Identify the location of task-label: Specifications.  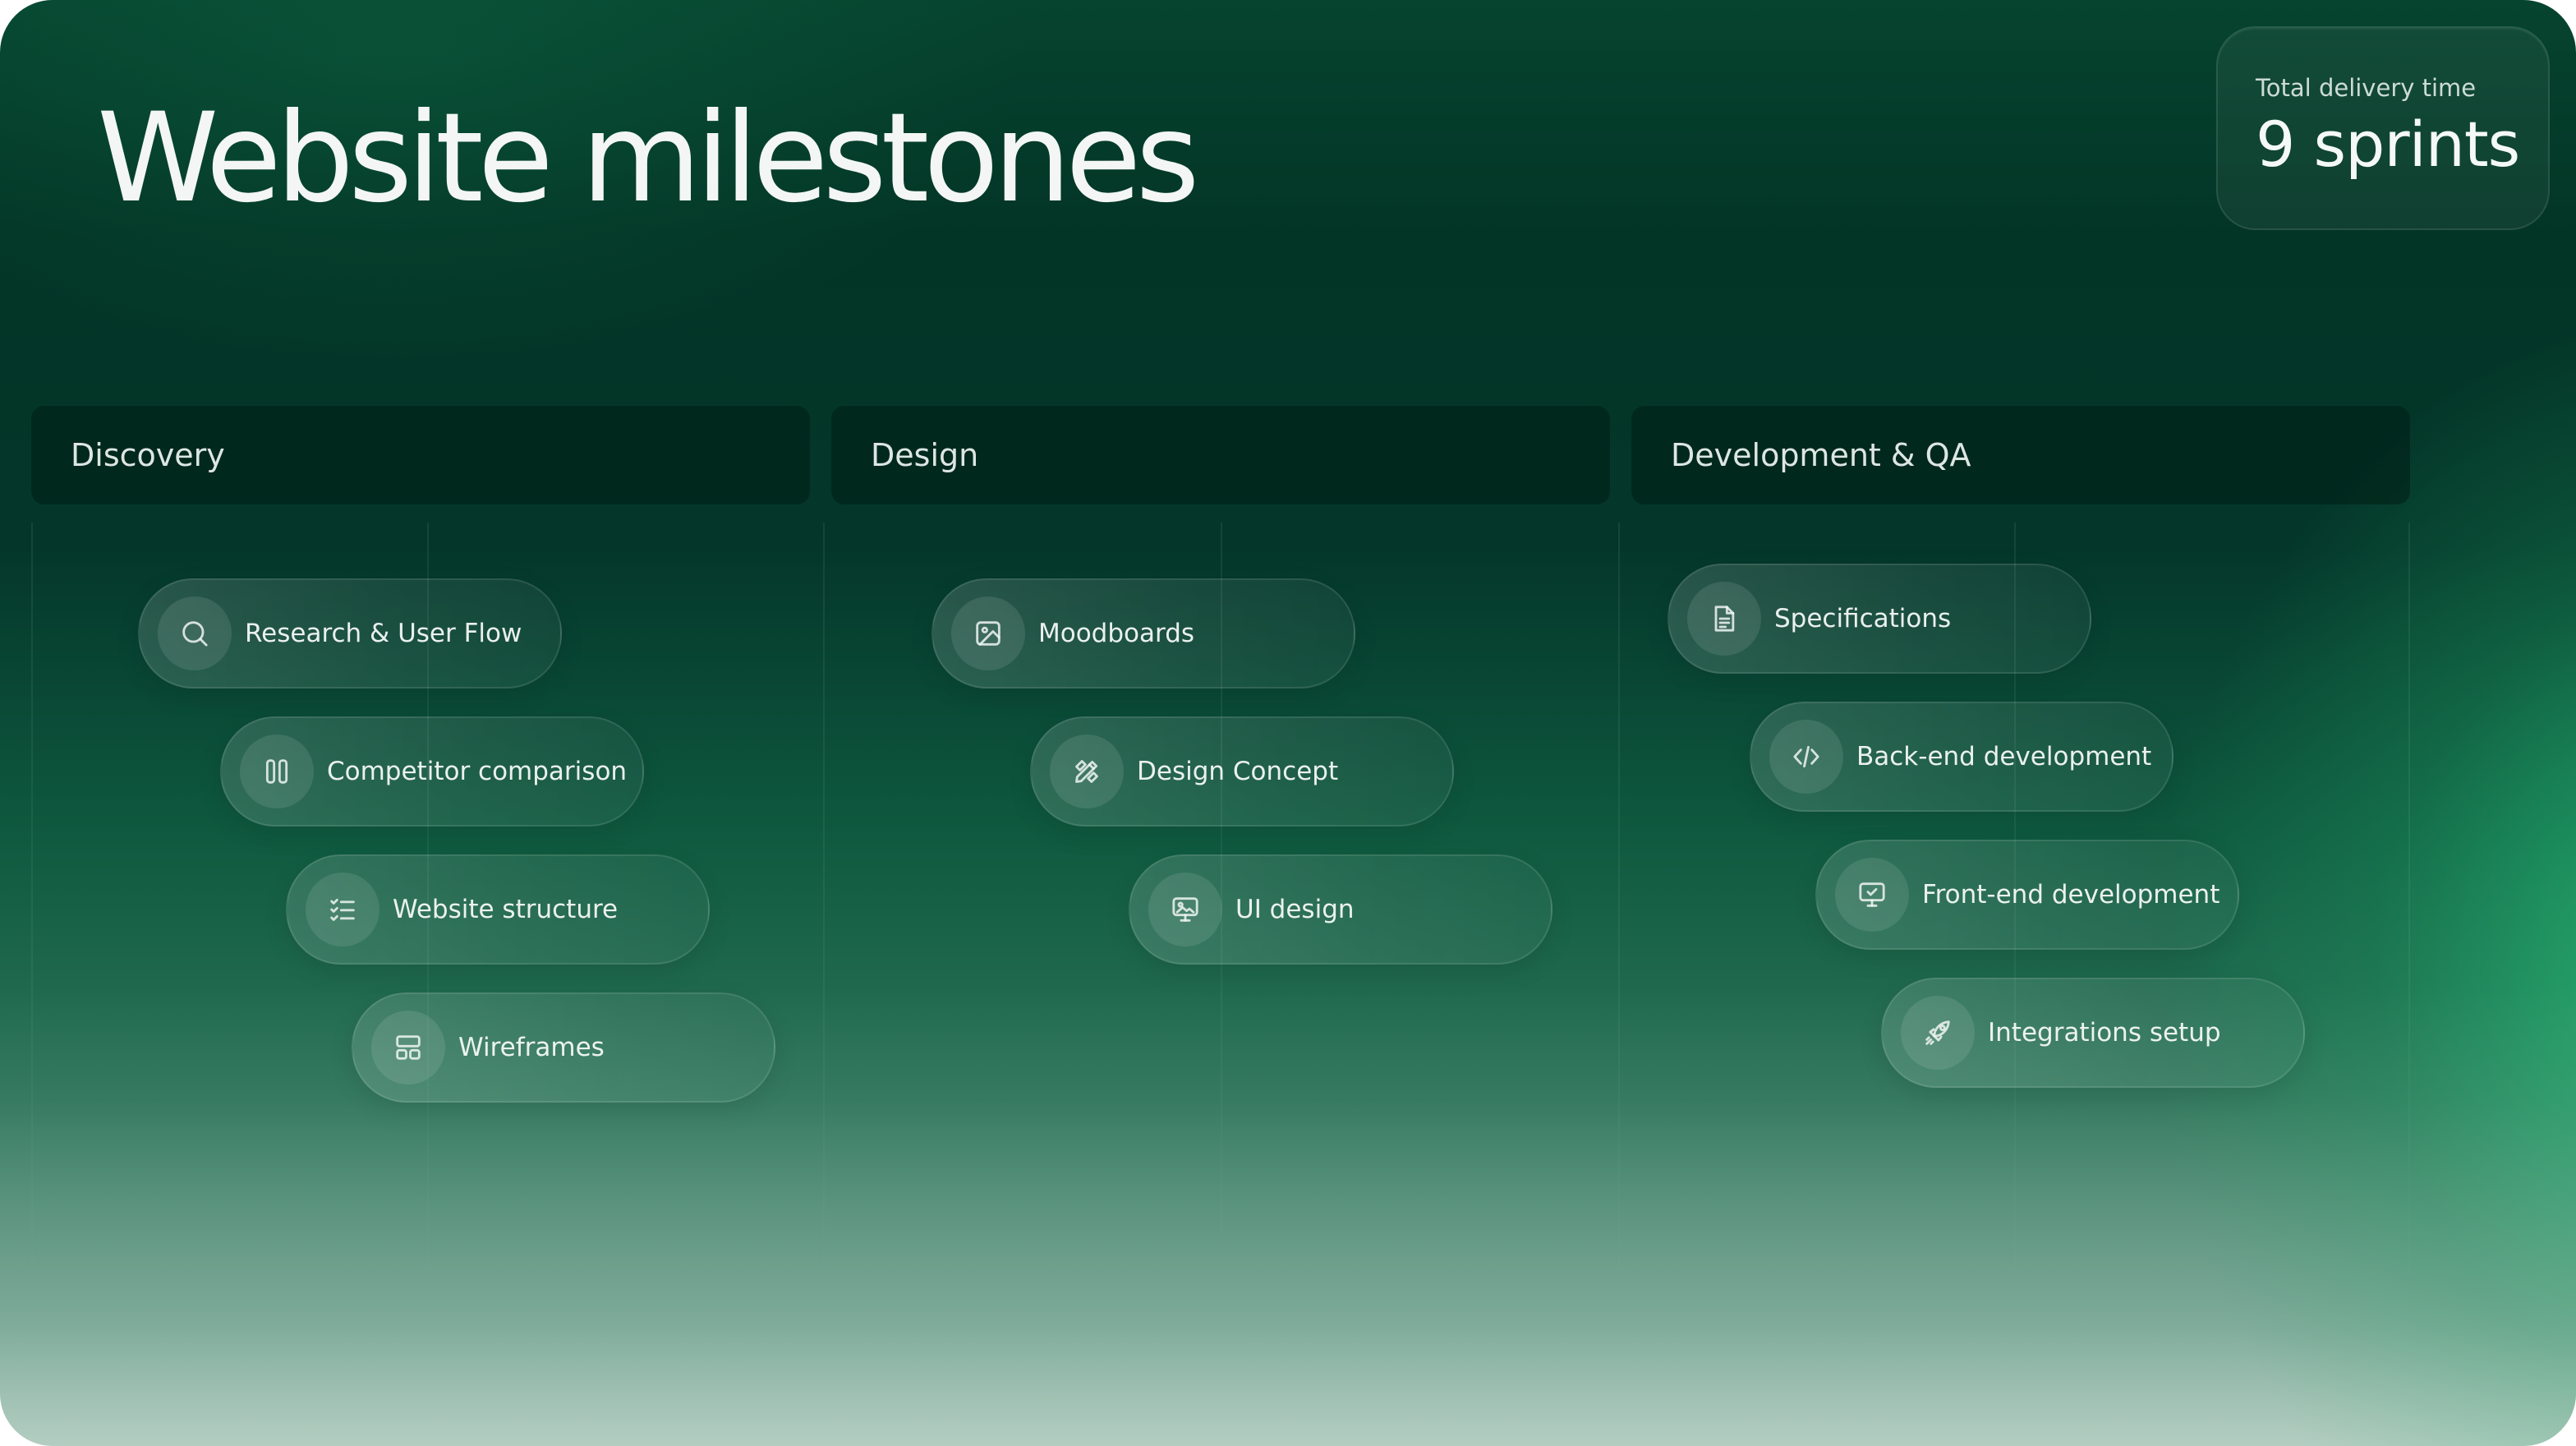
(1863, 618).